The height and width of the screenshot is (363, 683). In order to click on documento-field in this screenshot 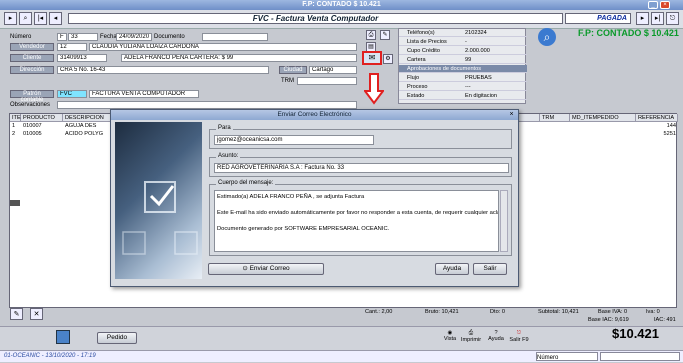, I will do `click(235, 37)`.